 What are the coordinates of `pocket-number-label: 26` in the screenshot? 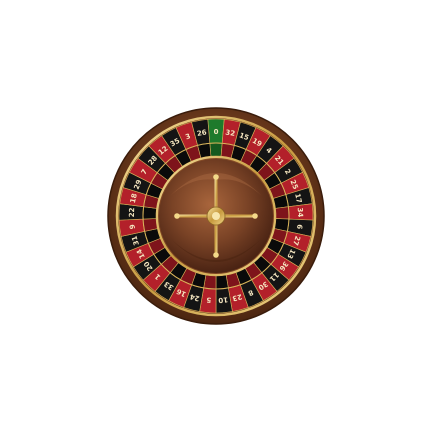 It's located at (201, 133).